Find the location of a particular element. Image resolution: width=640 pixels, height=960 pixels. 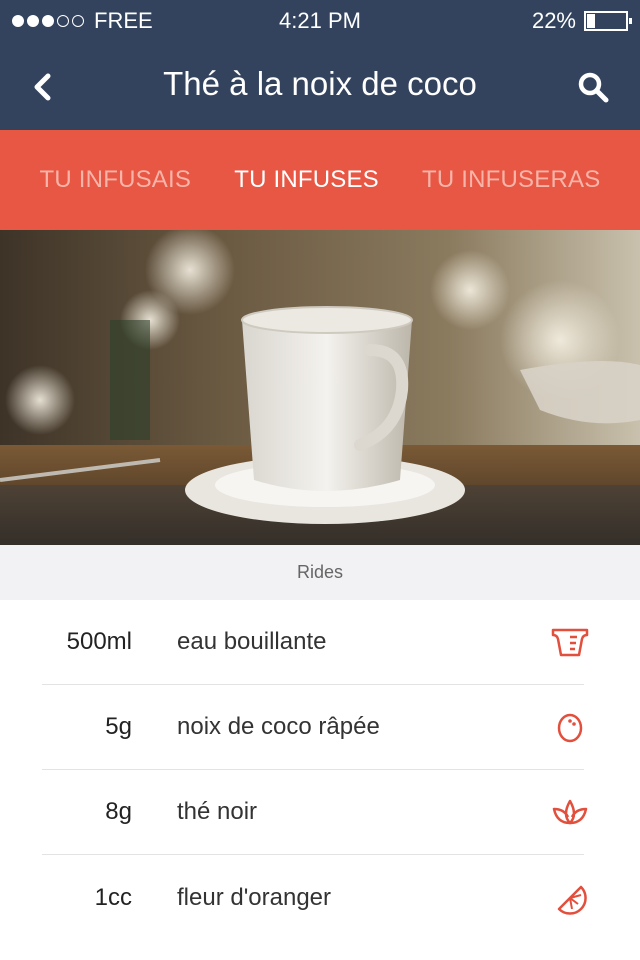

ingredient-row: 1cc fleur d'oranger is located at coordinates (314, 897).